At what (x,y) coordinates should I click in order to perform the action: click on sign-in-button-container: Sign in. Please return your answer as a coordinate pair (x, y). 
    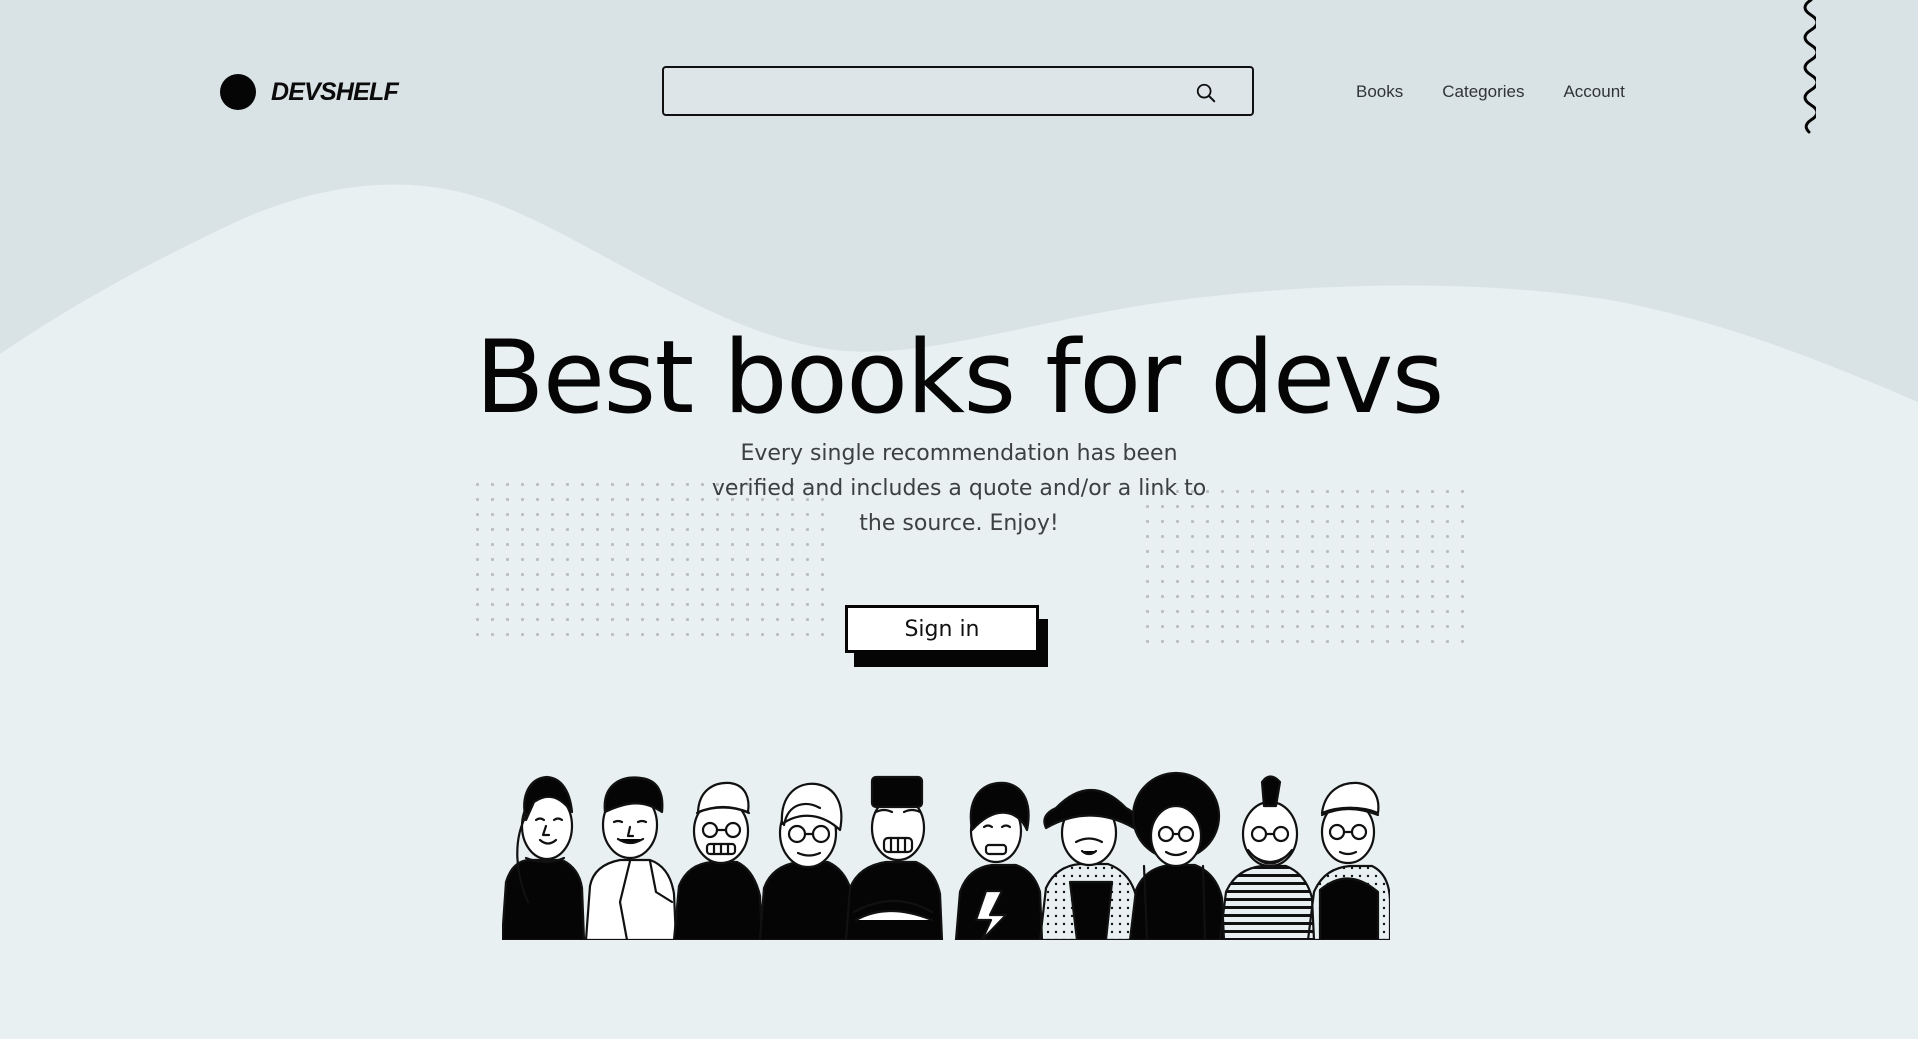
    Looking at the image, I should click on (946, 636).